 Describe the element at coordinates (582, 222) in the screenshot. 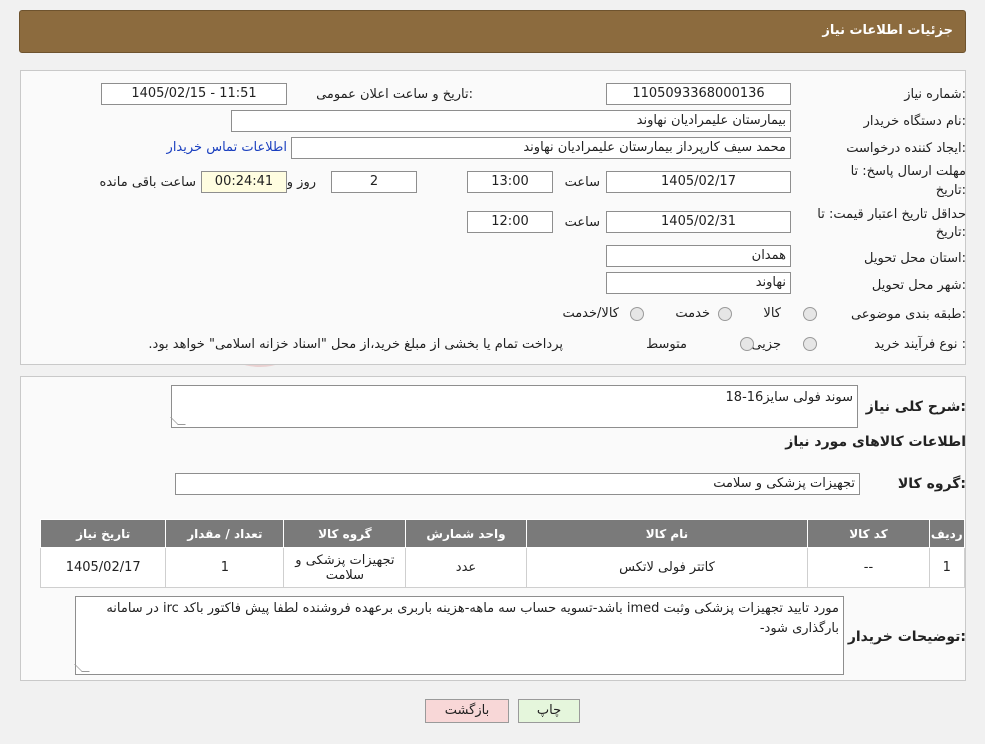

I see `validity-time-label: ساعت` at that location.